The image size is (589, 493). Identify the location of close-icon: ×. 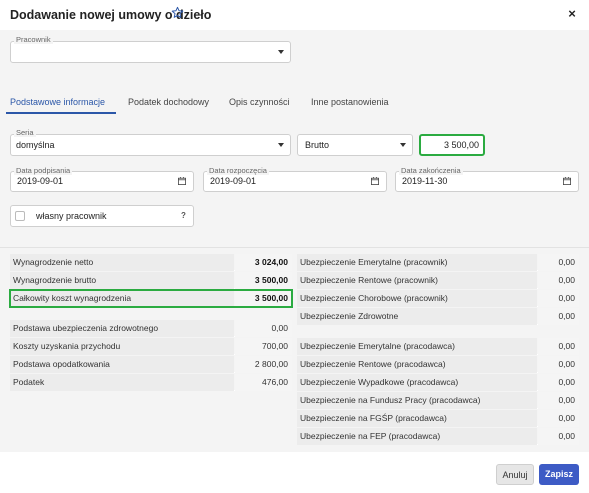
(572, 13).